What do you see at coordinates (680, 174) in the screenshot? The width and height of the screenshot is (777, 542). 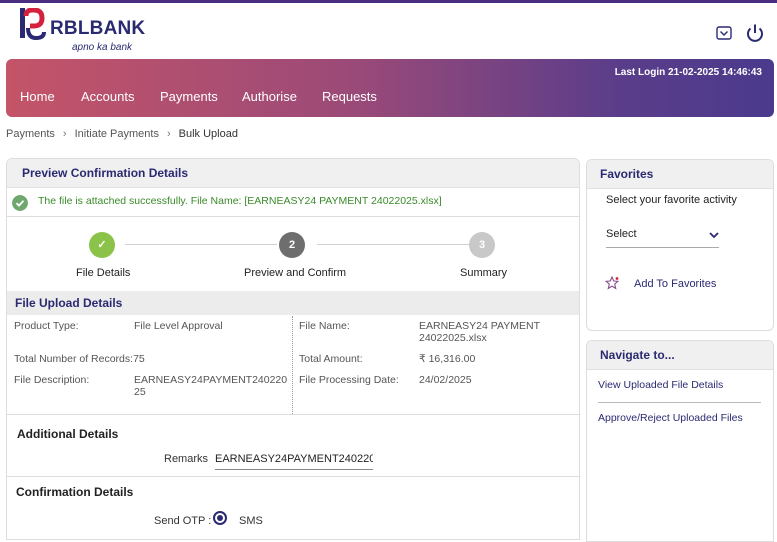 I see `favorites-title: Favorites` at bounding box center [680, 174].